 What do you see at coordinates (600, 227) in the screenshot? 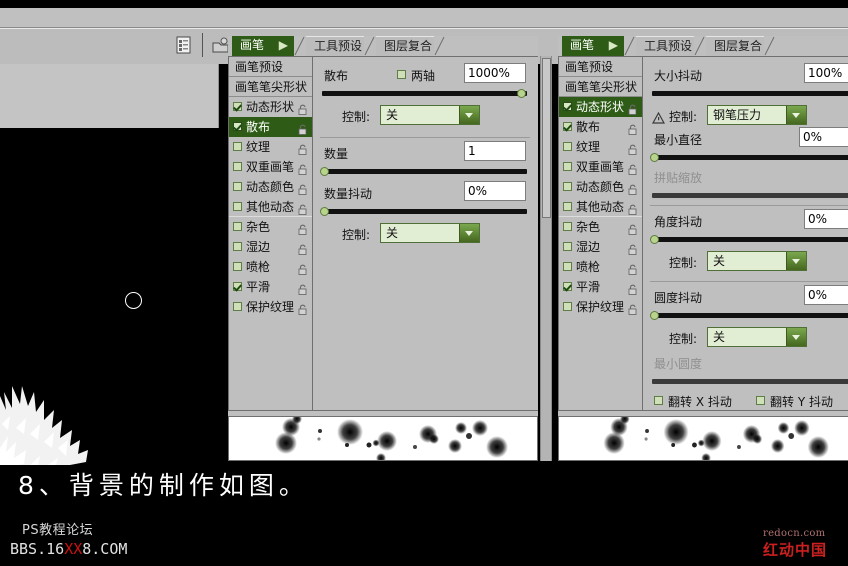
I see `brush-option-row: 杂色` at bounding box center [600, 227].